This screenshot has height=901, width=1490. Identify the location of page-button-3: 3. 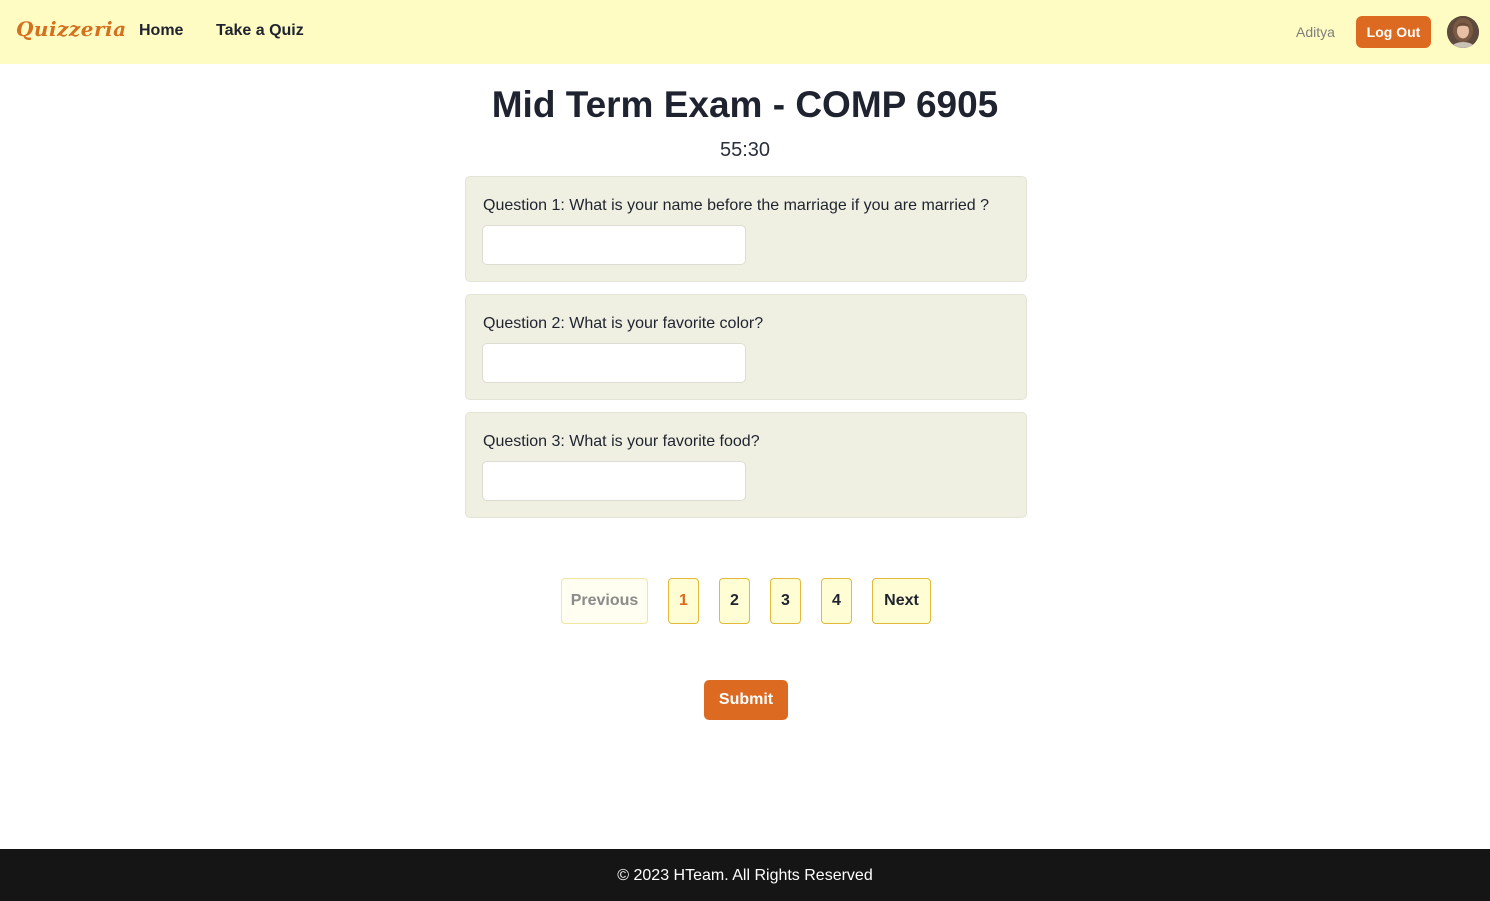
(785, 601).